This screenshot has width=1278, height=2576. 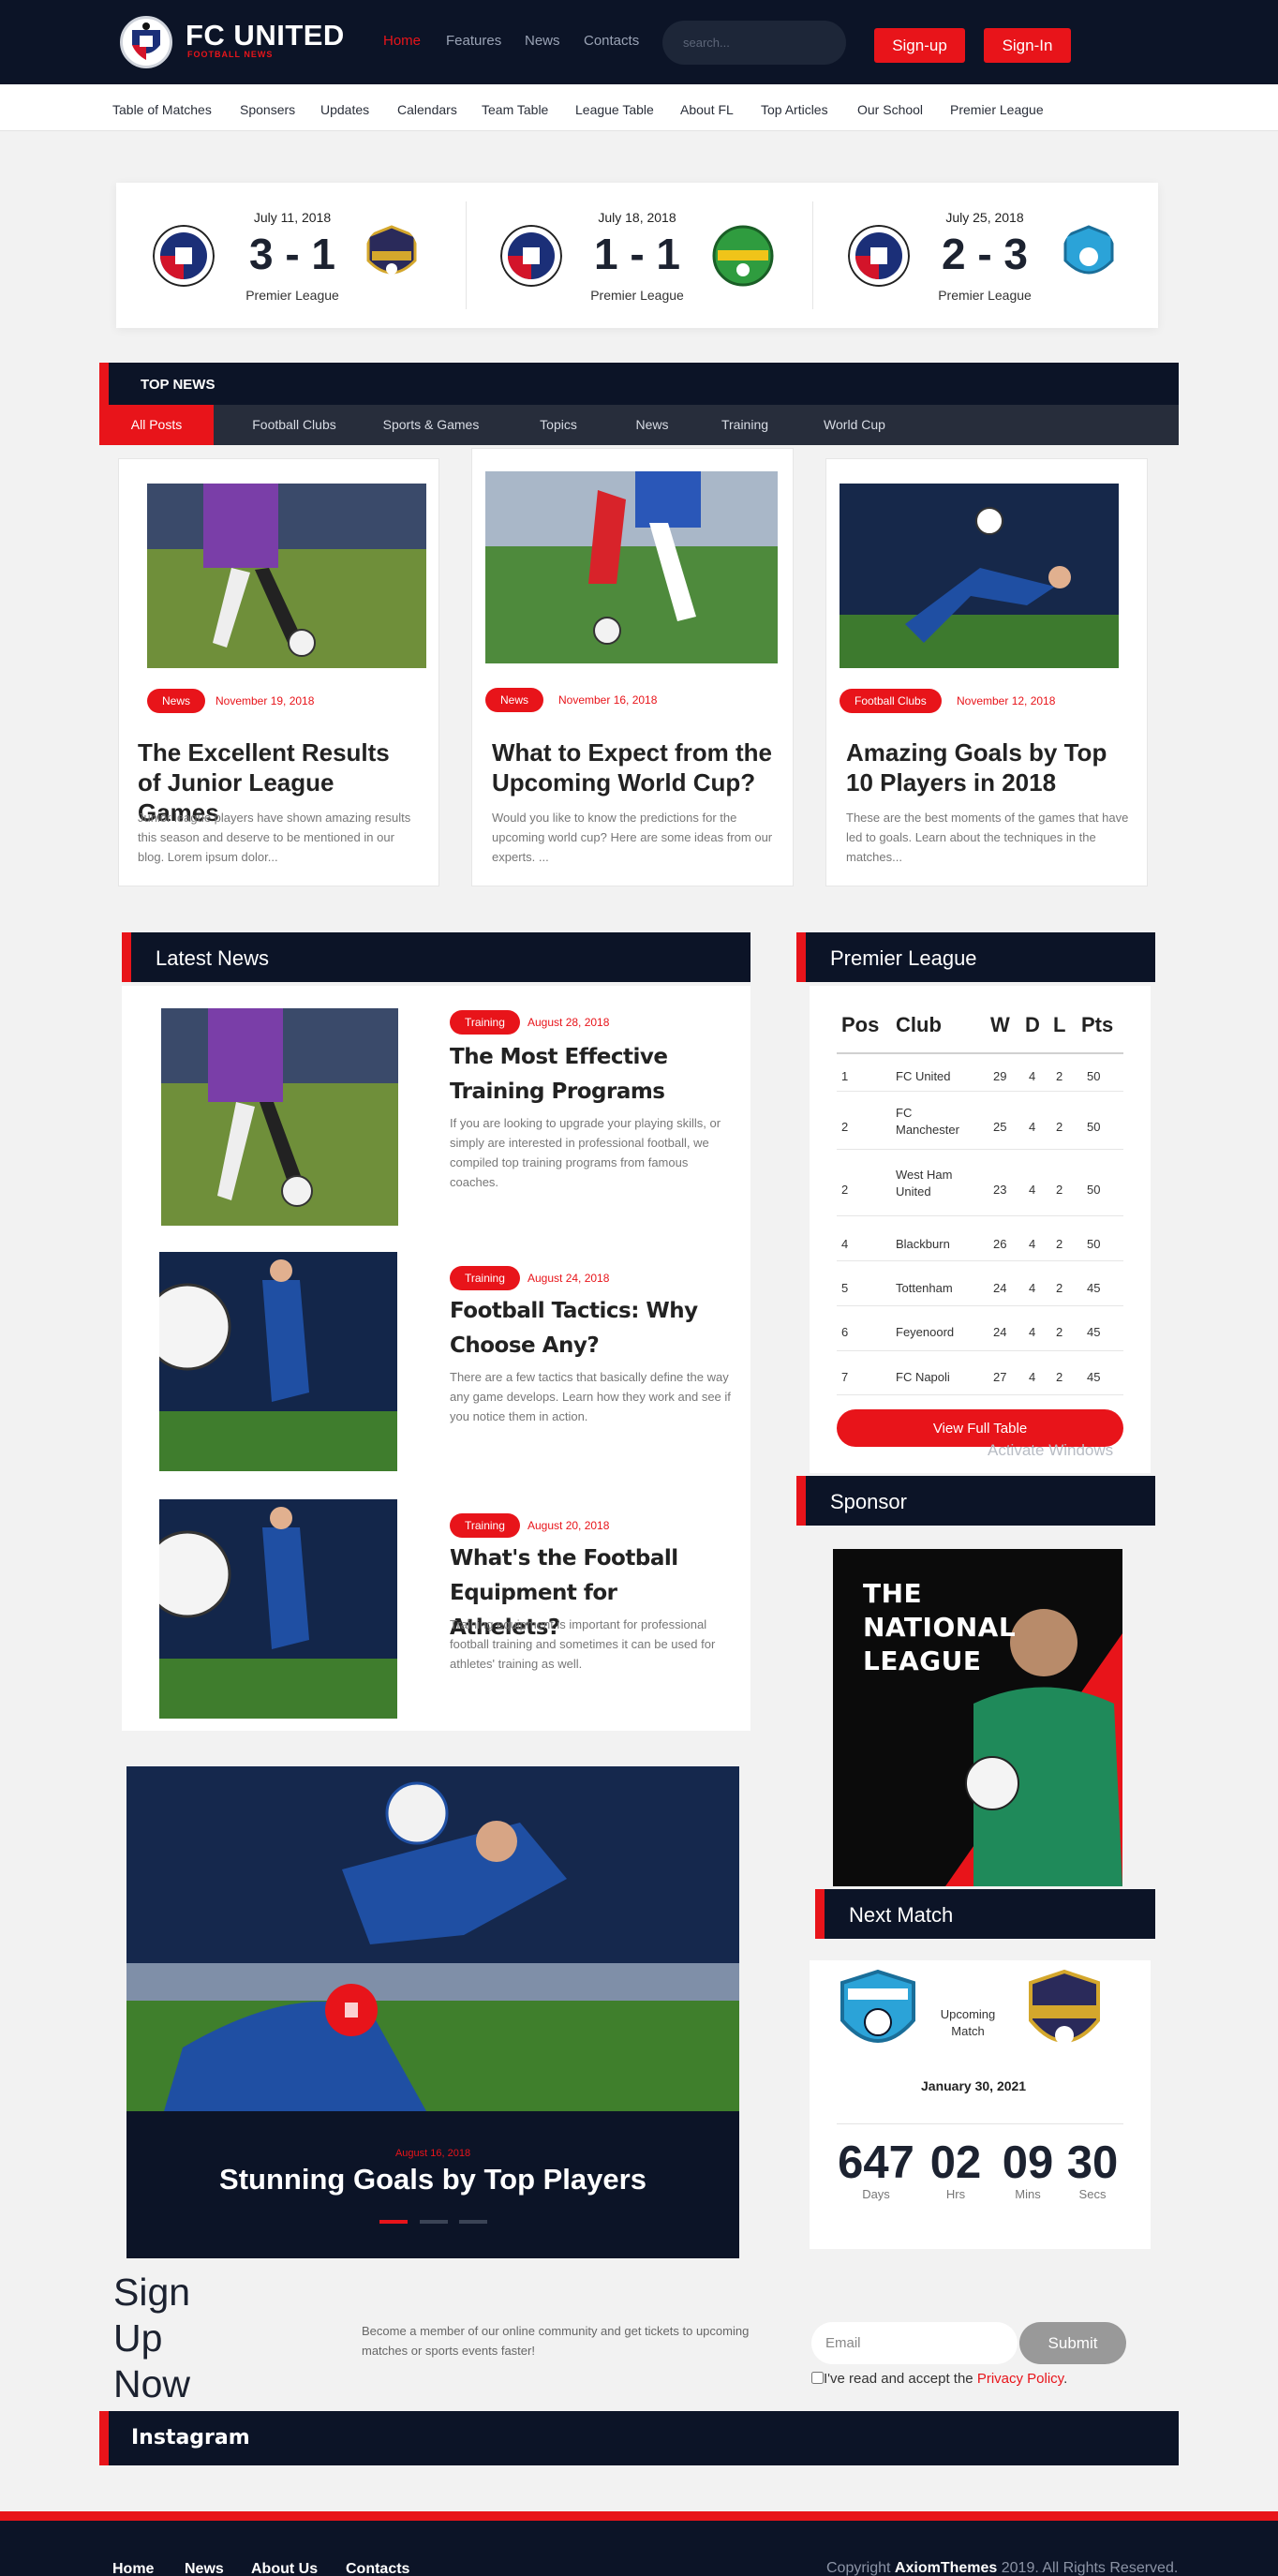 I want to click on slider-dot-active, so click(x=393, y=2222).